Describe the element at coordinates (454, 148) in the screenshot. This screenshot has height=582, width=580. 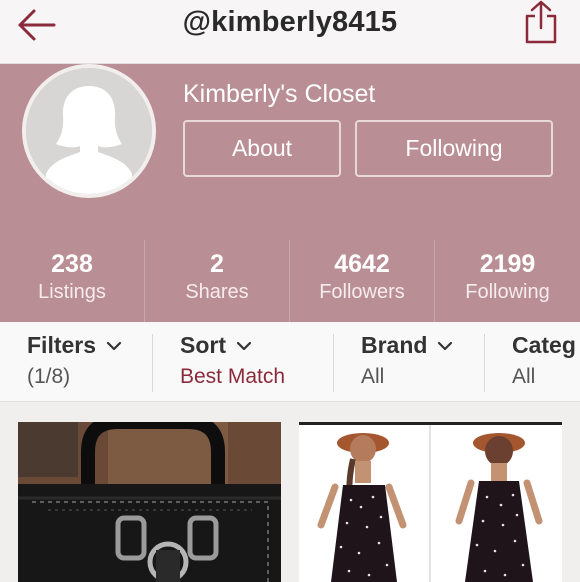
I see `following-button: Following` at that location.